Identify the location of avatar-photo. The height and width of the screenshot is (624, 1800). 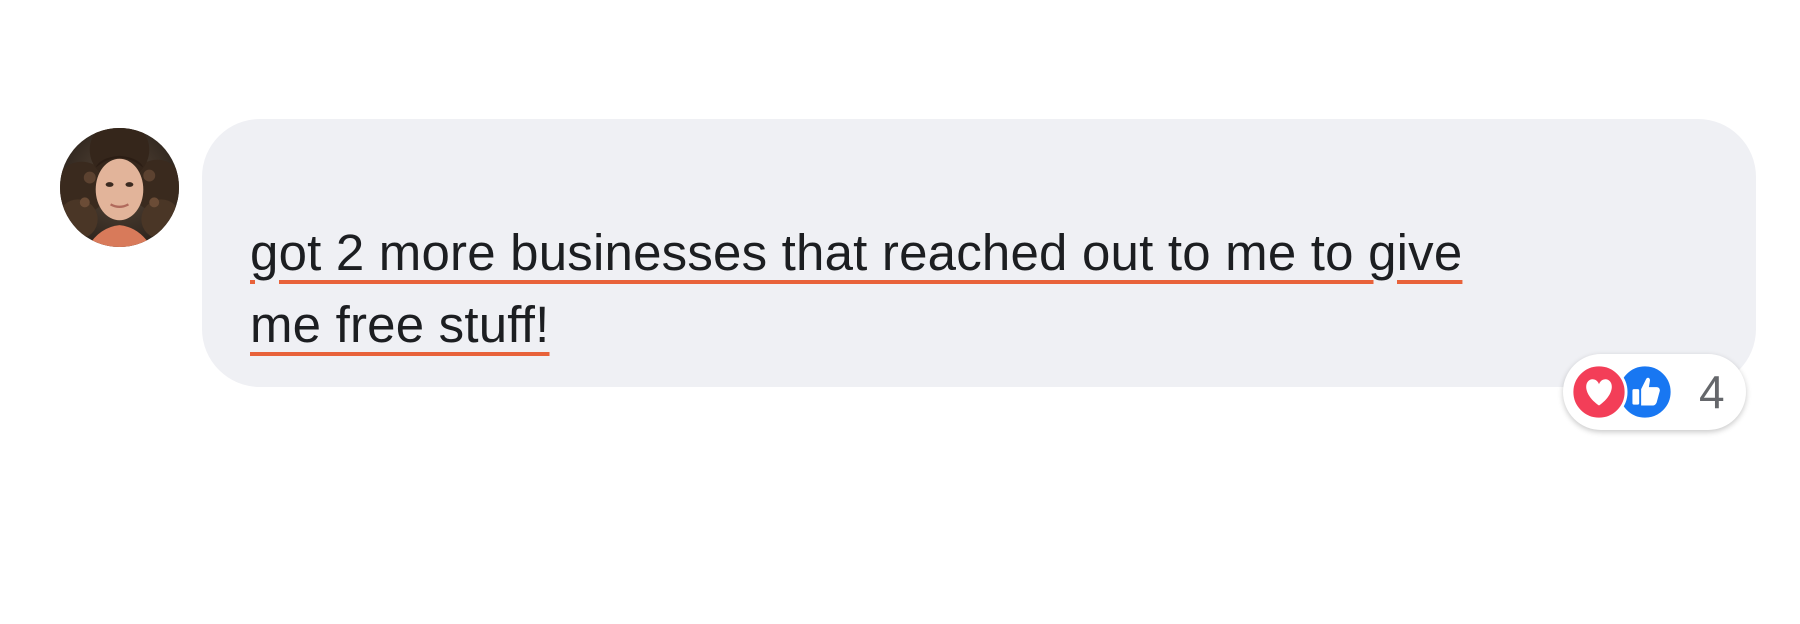
(119, 187).